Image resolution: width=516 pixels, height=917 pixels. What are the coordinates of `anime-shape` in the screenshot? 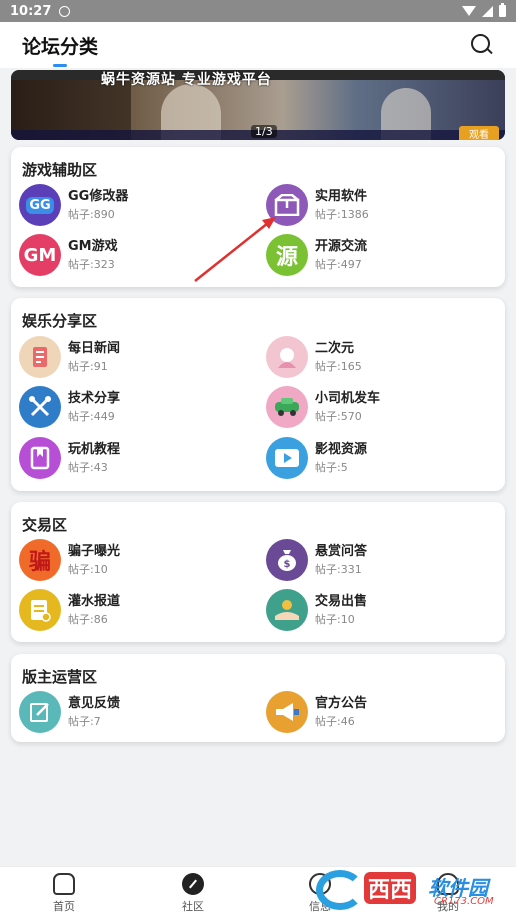 It's located at (287, 358).